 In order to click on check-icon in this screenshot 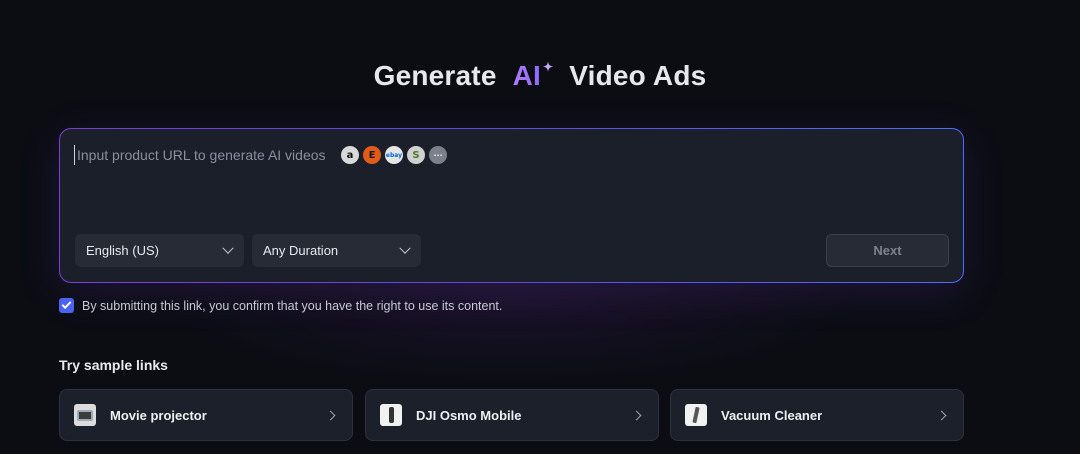, I will do `click(66, 304)`.